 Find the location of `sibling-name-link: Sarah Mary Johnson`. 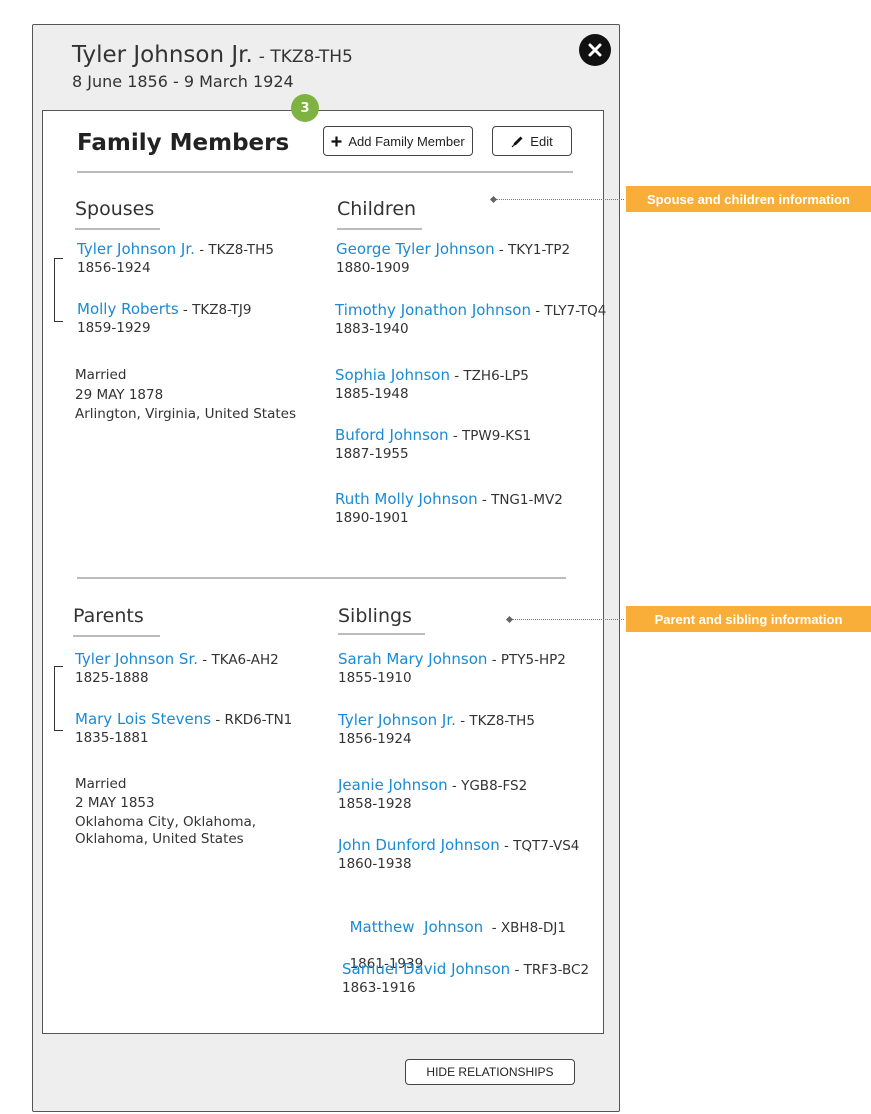

sibling-name-link: Sarah Mary Johnson is located at coordinates (412, 659).